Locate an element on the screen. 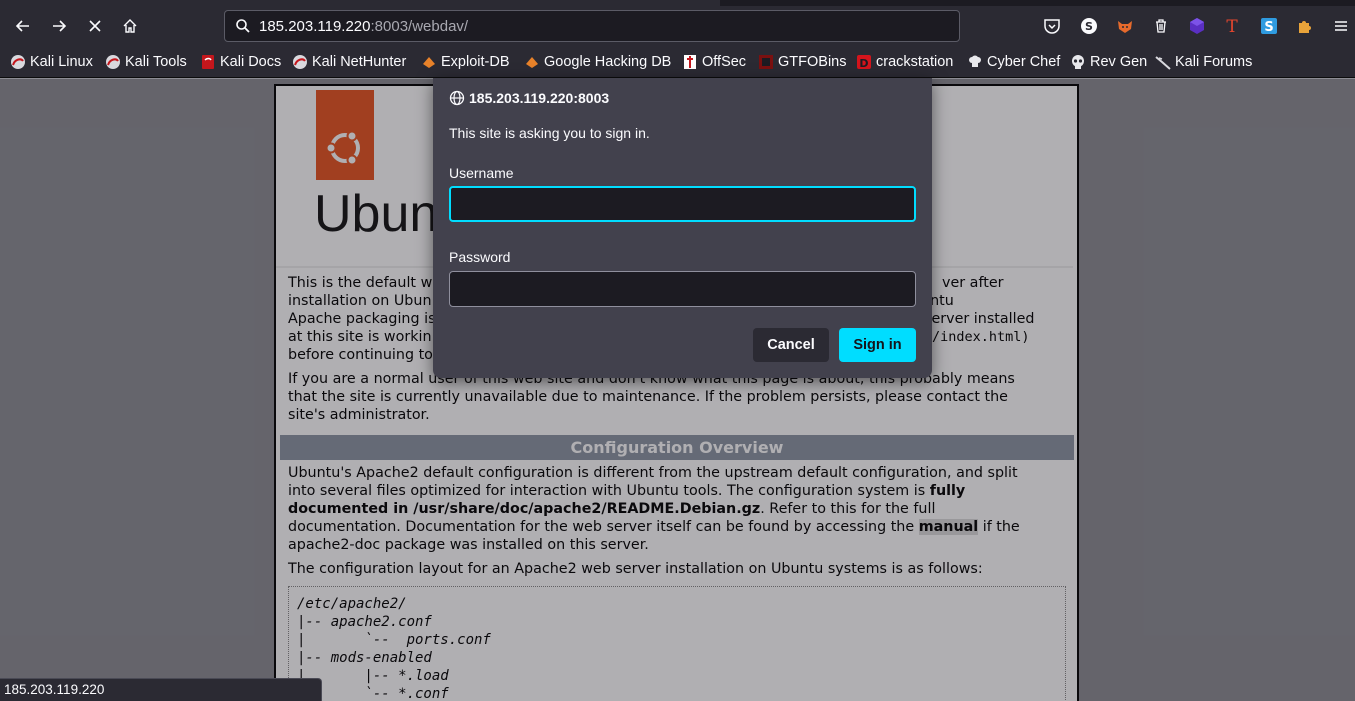  back-button is located at coordinates (23, 26).